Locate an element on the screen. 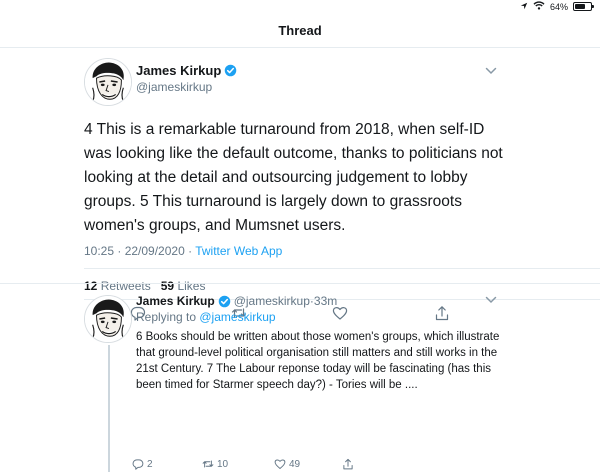 This screenshot has height=472, width=600. location-icon is located at coordinates (524, 7).